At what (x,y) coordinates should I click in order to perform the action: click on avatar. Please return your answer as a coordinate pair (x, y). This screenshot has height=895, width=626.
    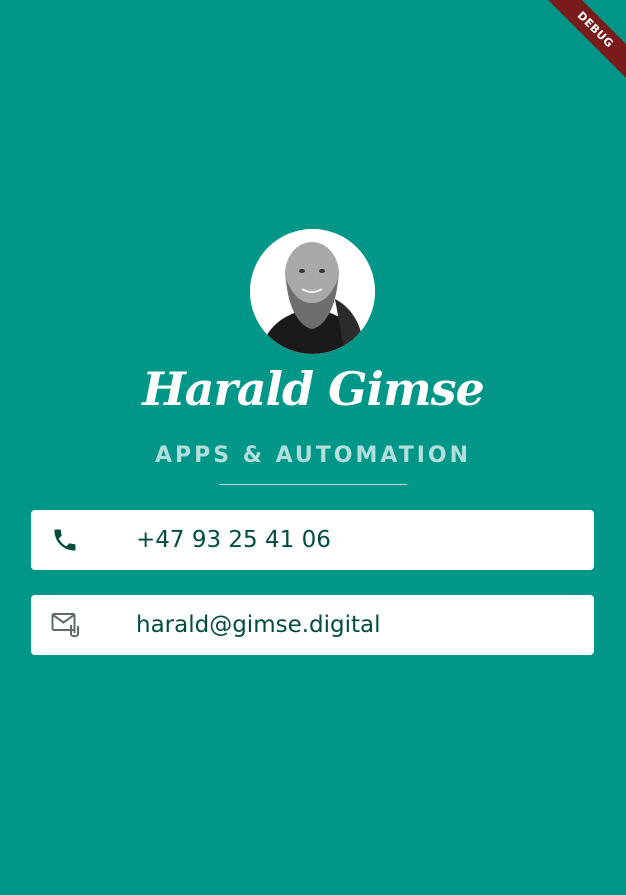
    Looking at the image, I should click on (312, 291).